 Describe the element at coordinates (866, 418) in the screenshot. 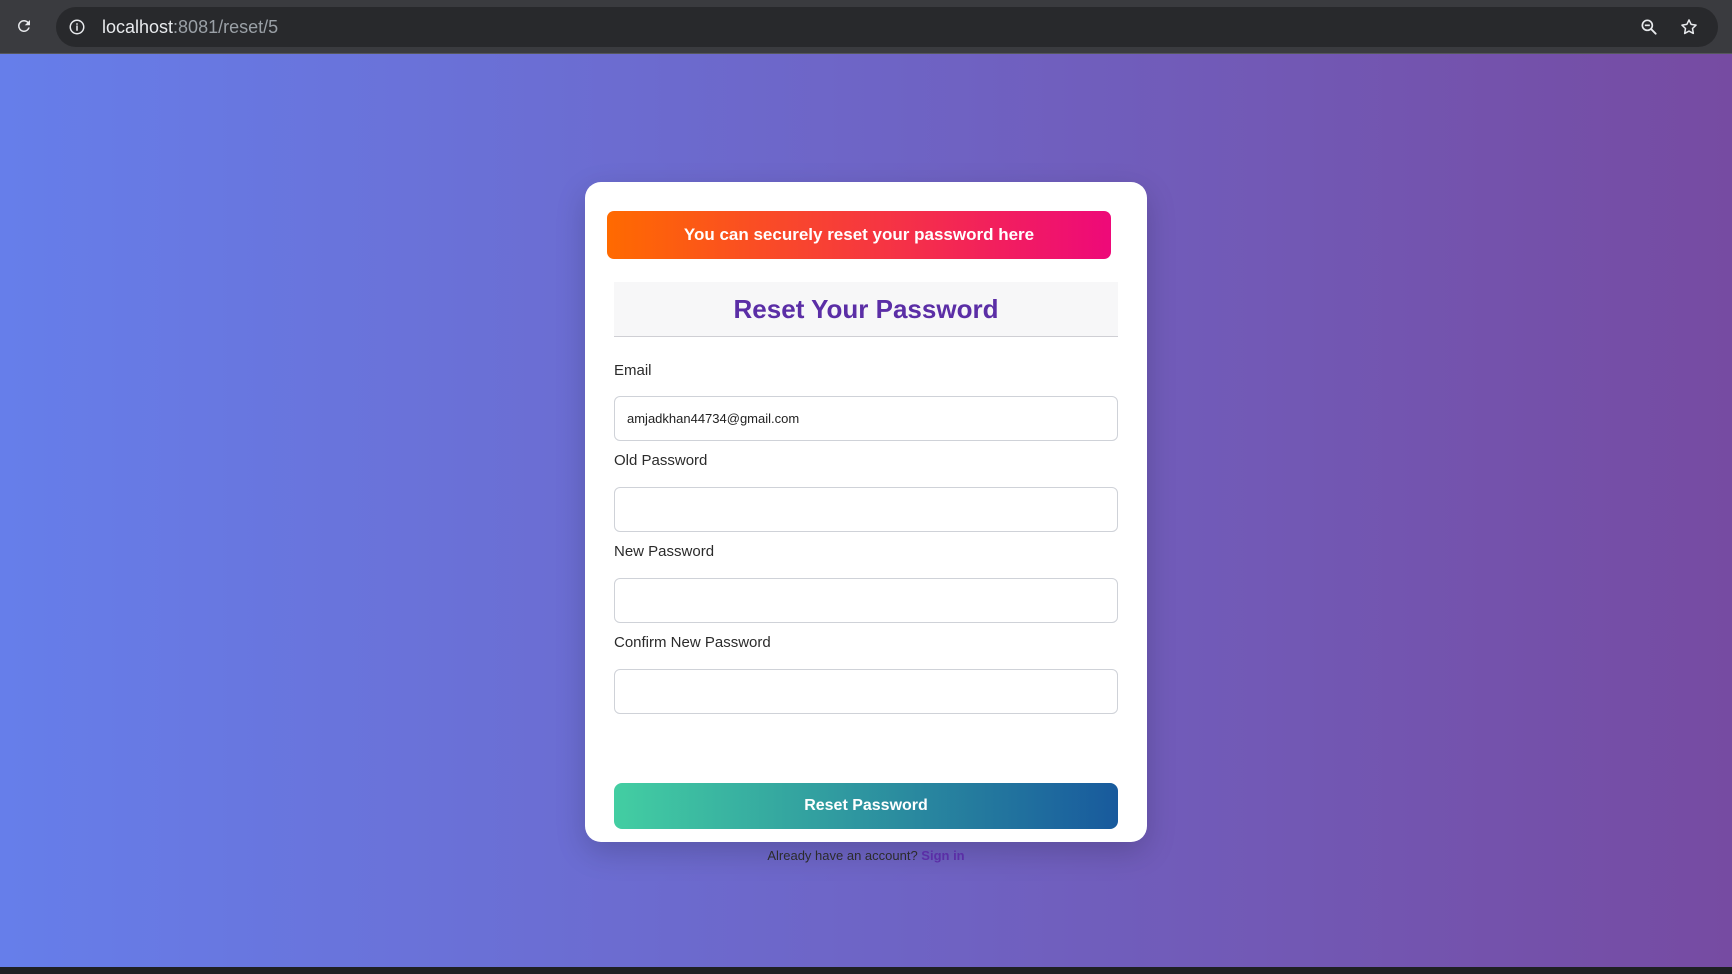

I see `email-field` at that location.